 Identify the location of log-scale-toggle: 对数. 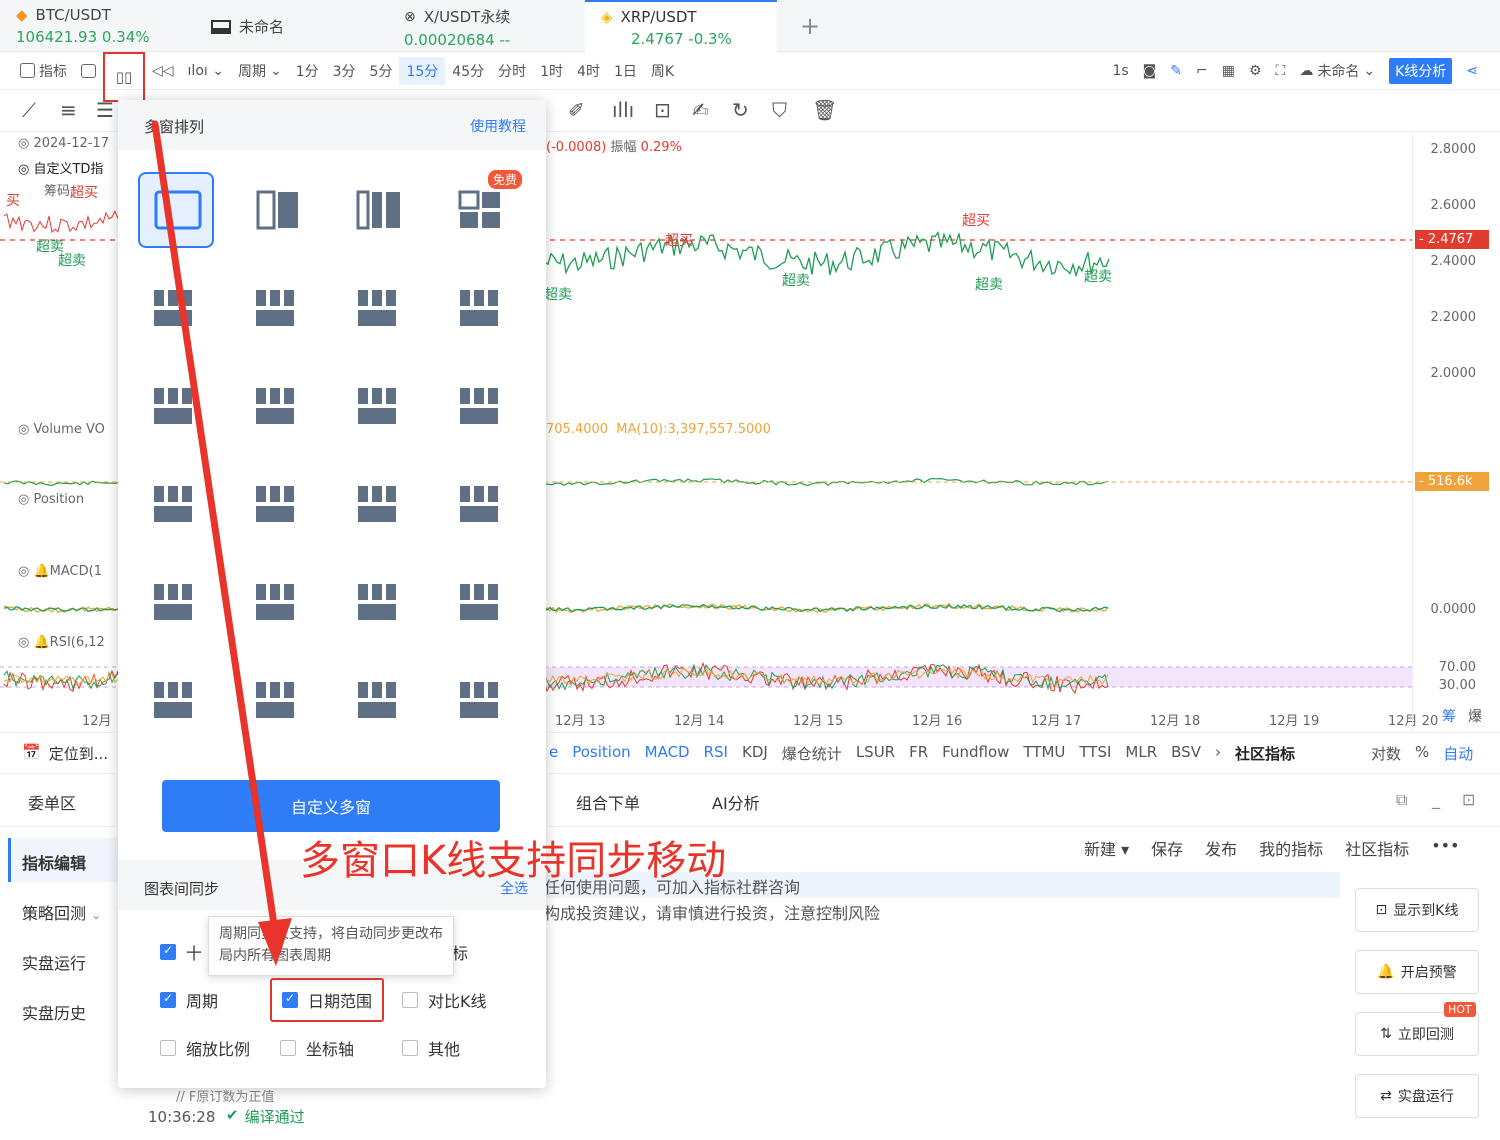
(1386, 753).